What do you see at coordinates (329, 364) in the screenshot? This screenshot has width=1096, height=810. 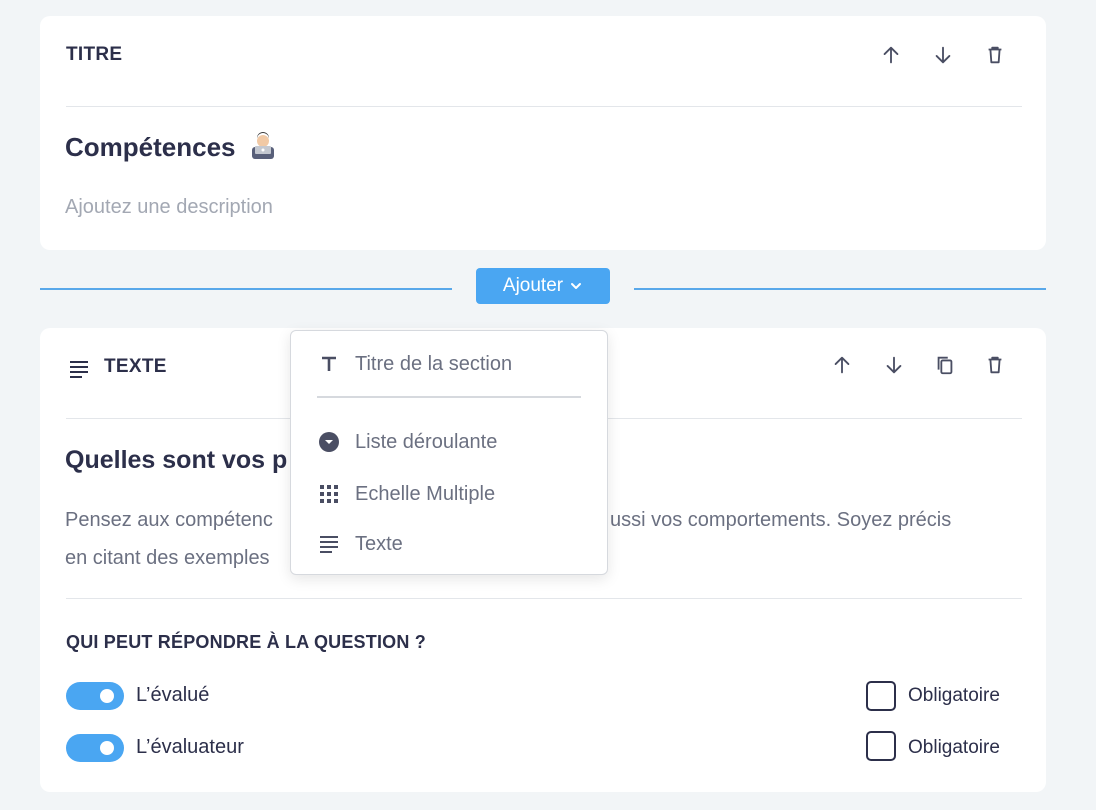 I see `text-format-icon` at bounding box center [329, 364].